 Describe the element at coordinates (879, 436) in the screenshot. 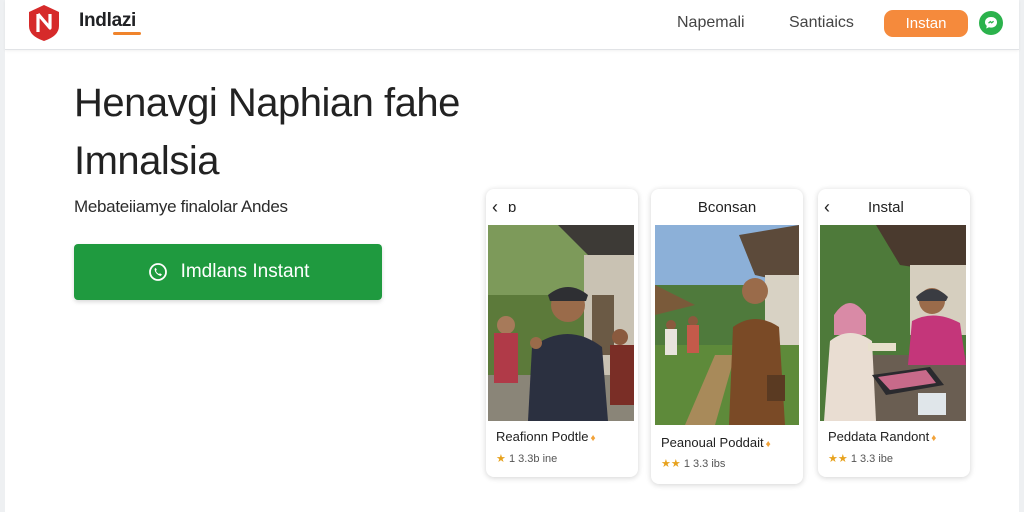

I see `card-title-text: Peddata Randont` at that location.